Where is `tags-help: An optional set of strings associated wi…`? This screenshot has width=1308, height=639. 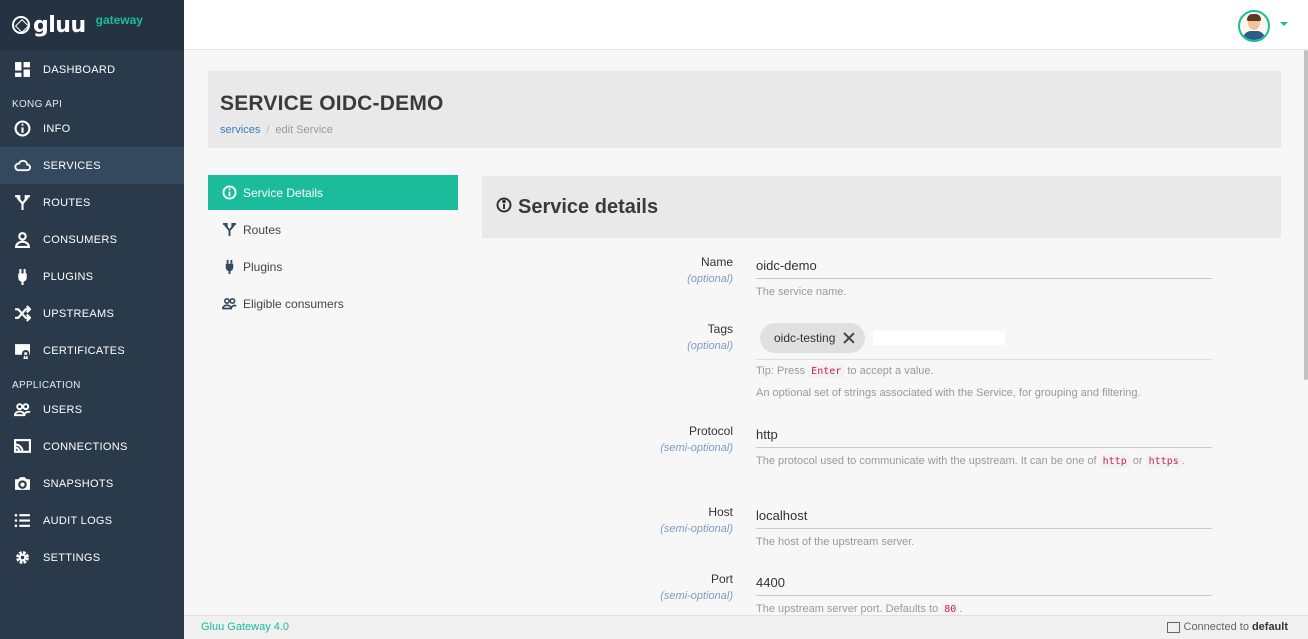 tags-help: An optional set of strings associated wi… is located at coordinates (948, 393).